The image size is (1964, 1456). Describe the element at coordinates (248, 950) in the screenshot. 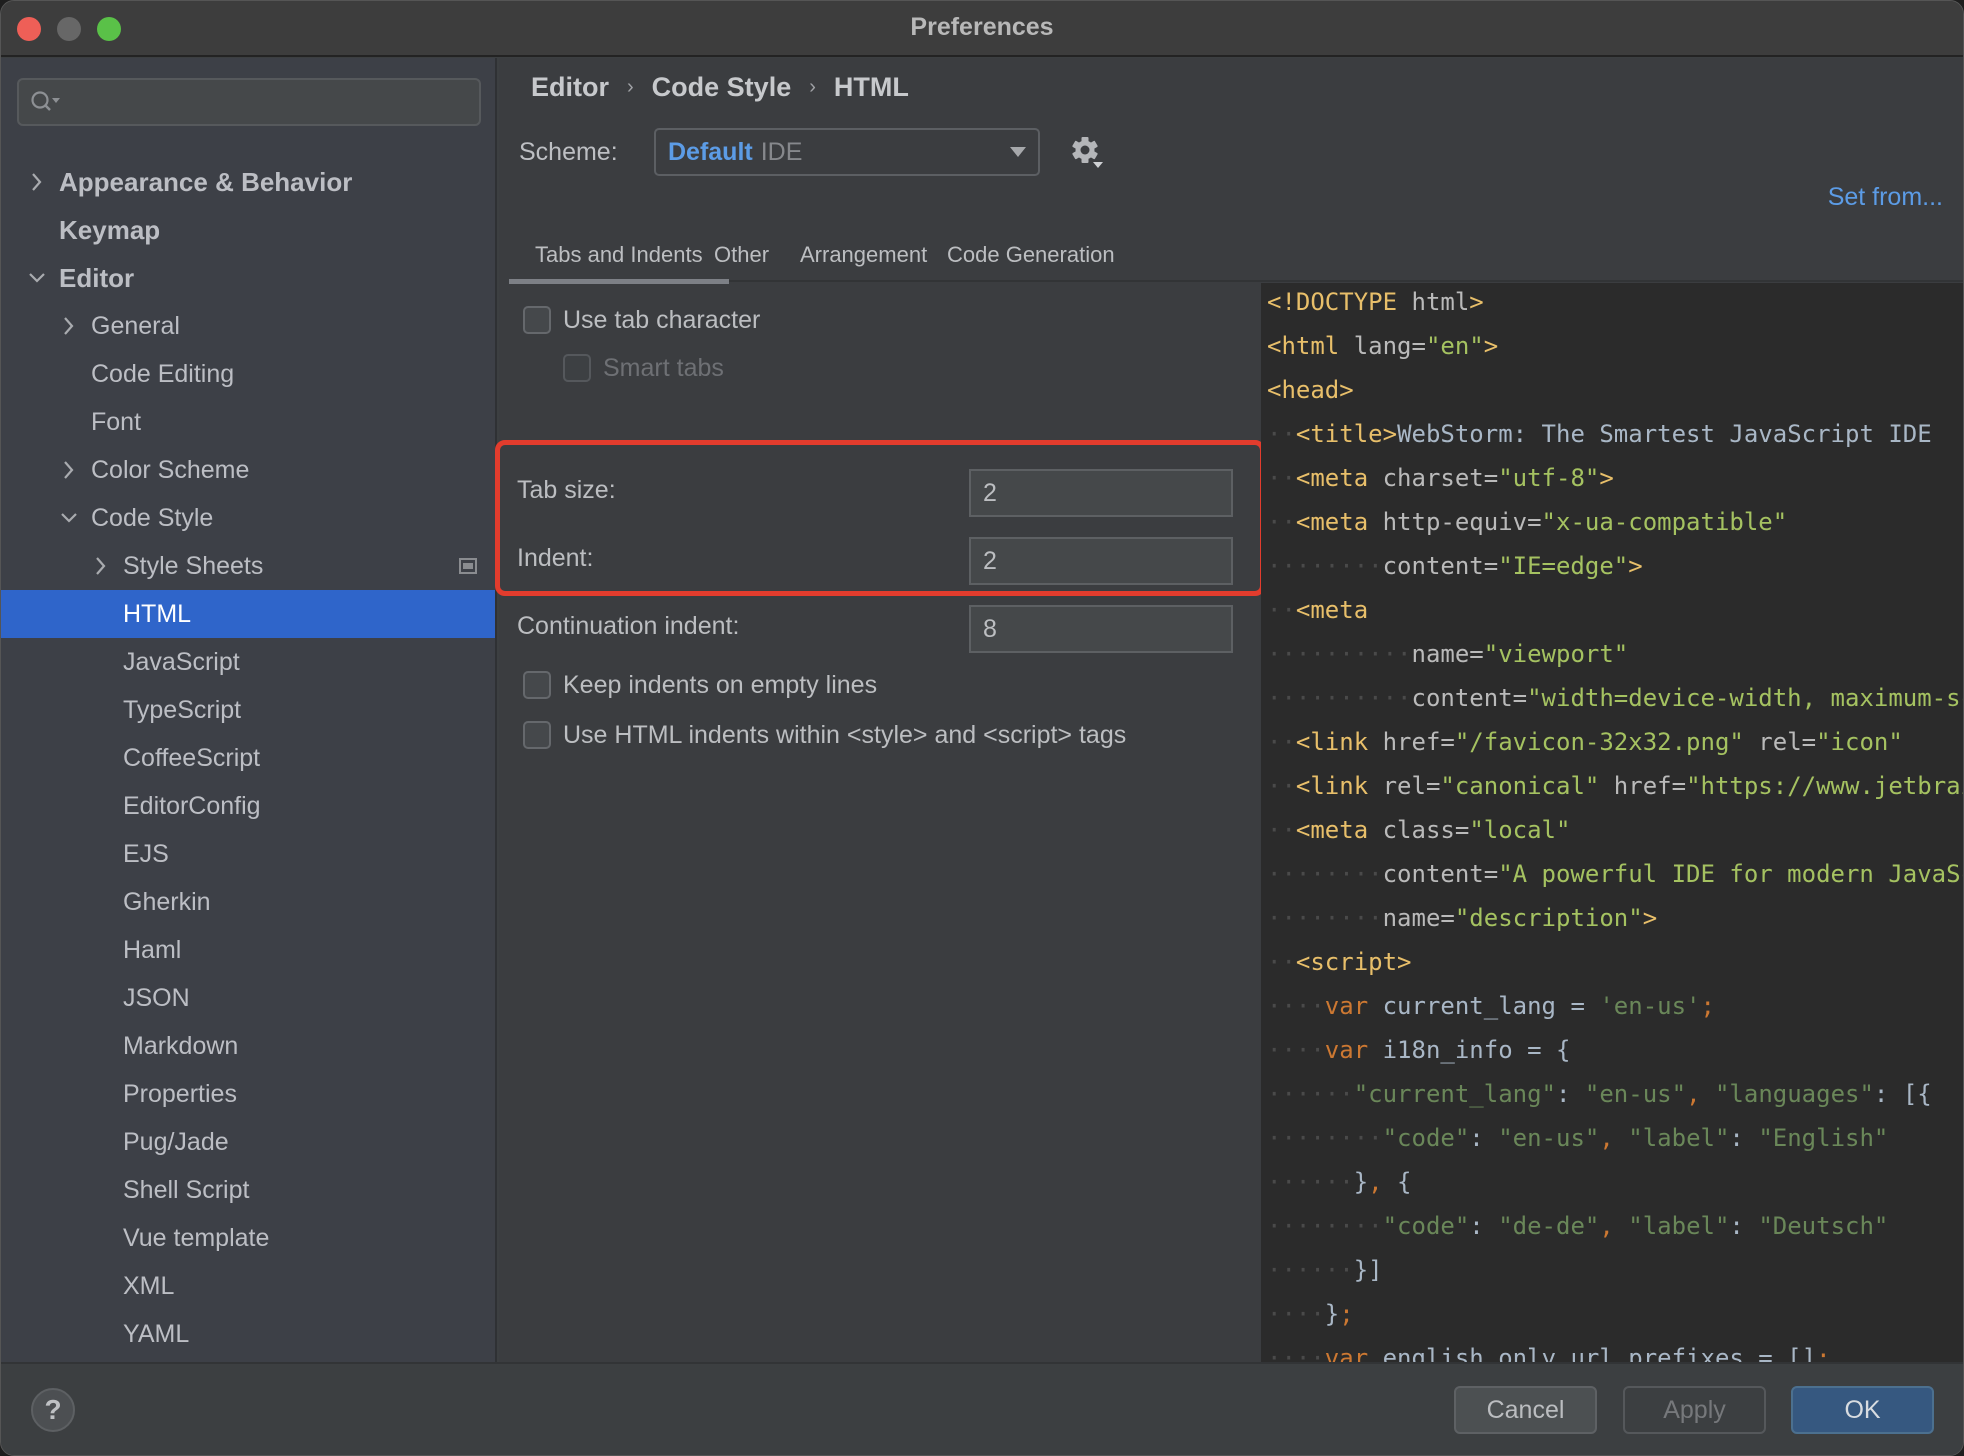

I see `sidebar-item-haml: Haml` at that location.